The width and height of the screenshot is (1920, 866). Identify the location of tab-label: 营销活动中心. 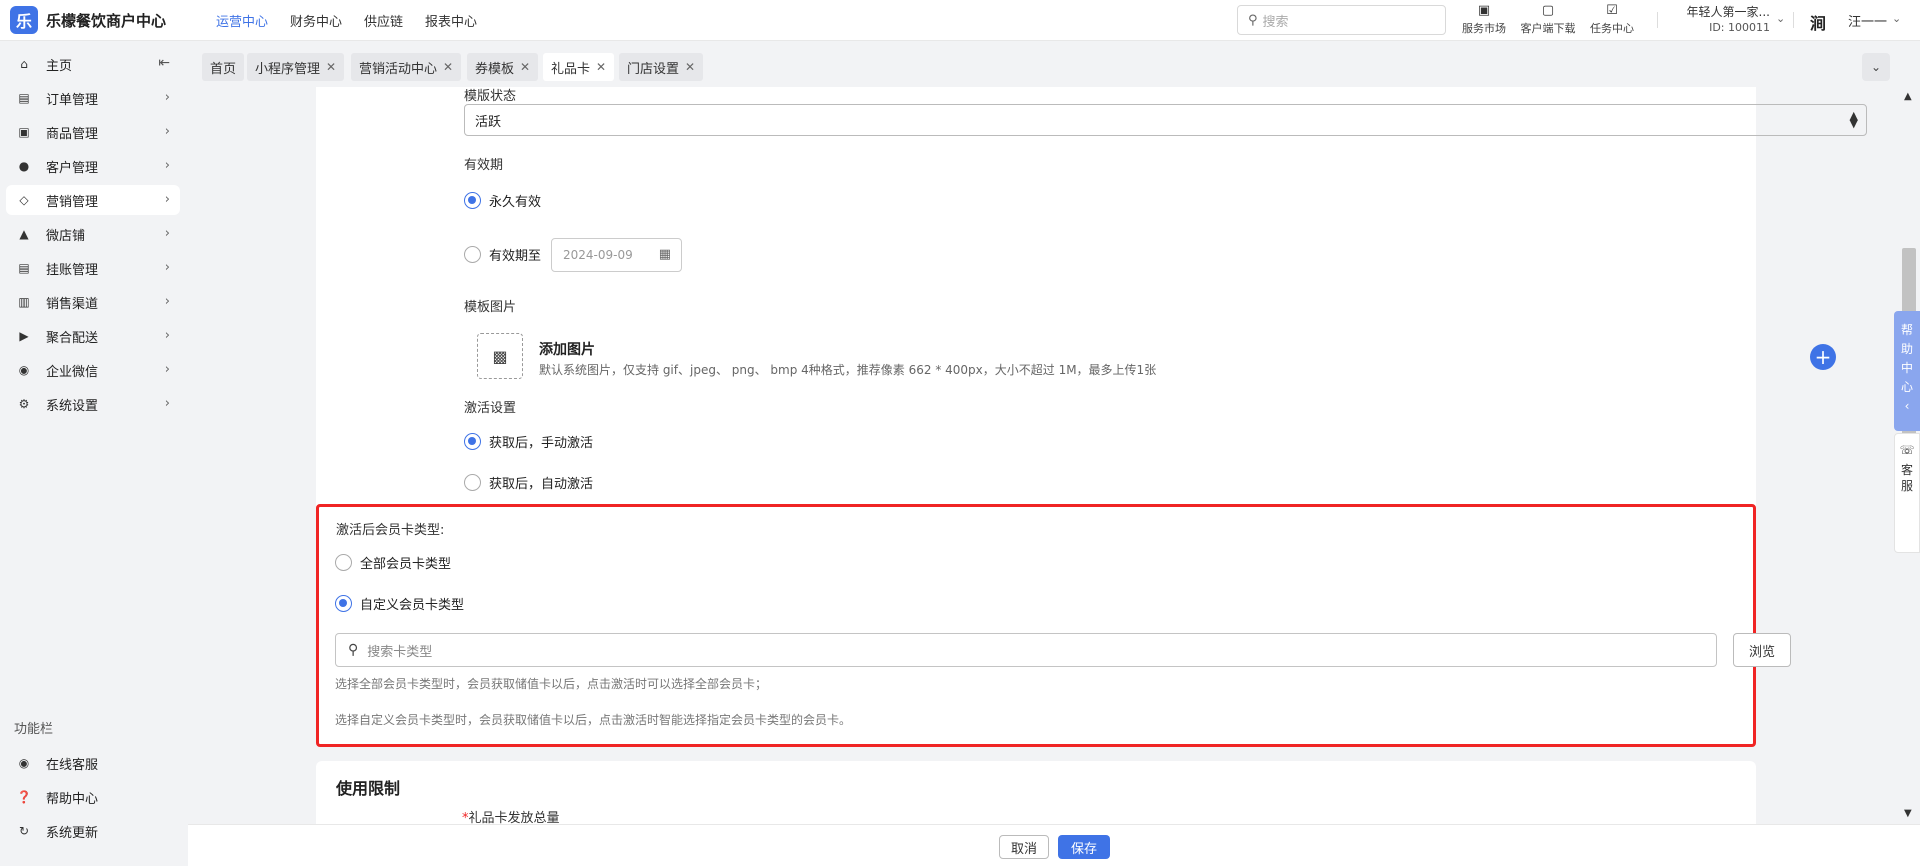
(398, 69).